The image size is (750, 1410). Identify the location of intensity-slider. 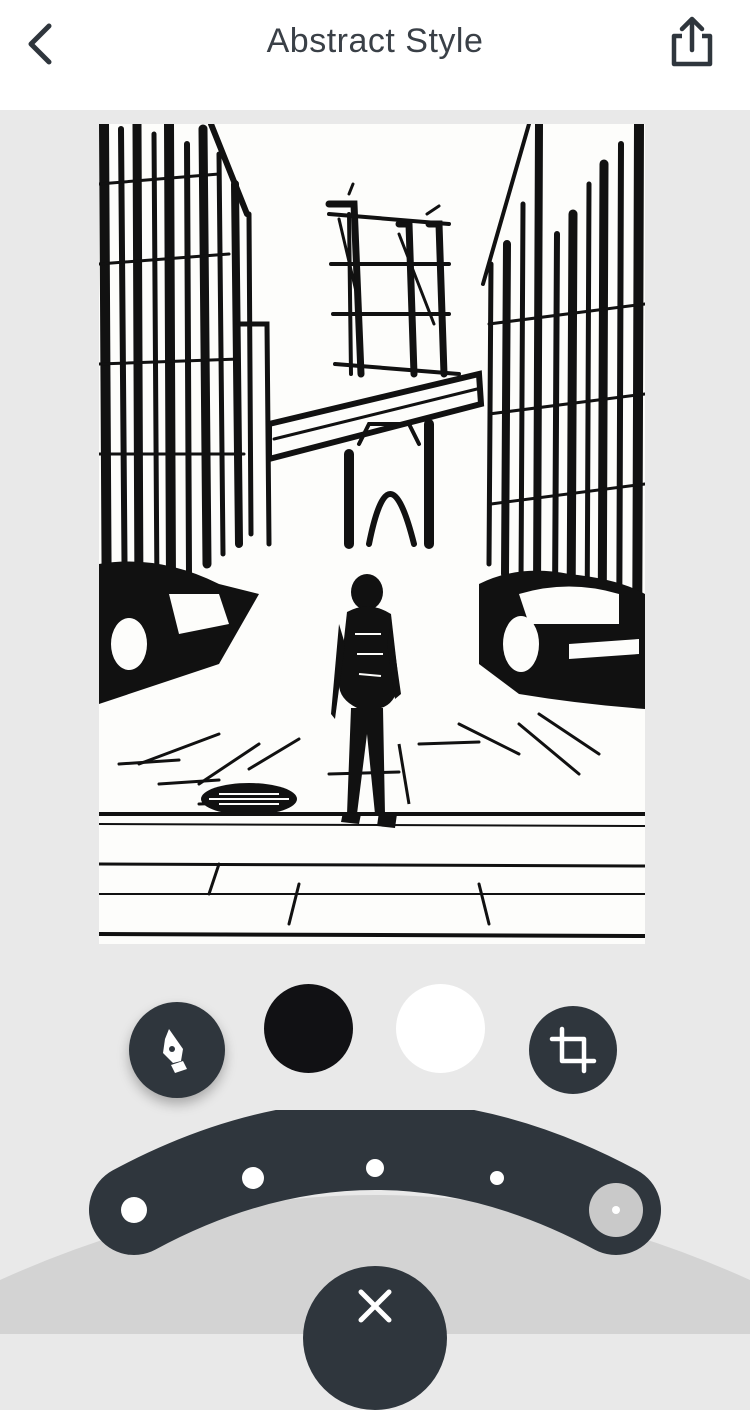
(375, 1195).